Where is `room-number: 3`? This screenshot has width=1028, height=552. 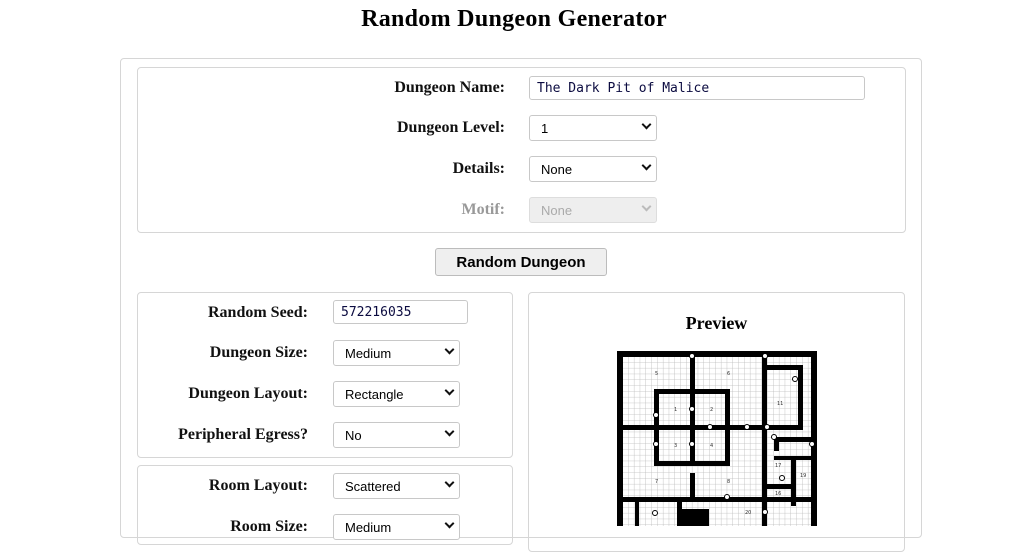
room-number: 3 is located at coordinates (675, 446).